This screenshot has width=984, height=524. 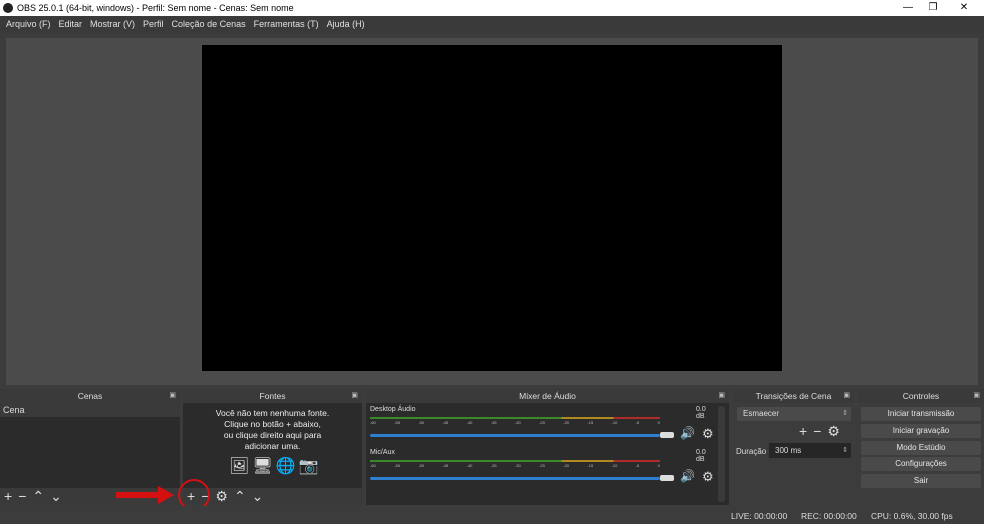 What do you see at coordinates (272, 446) in the screenshot?
I see `empty-line: adicionar uma.` at bounding box center [272, 446].